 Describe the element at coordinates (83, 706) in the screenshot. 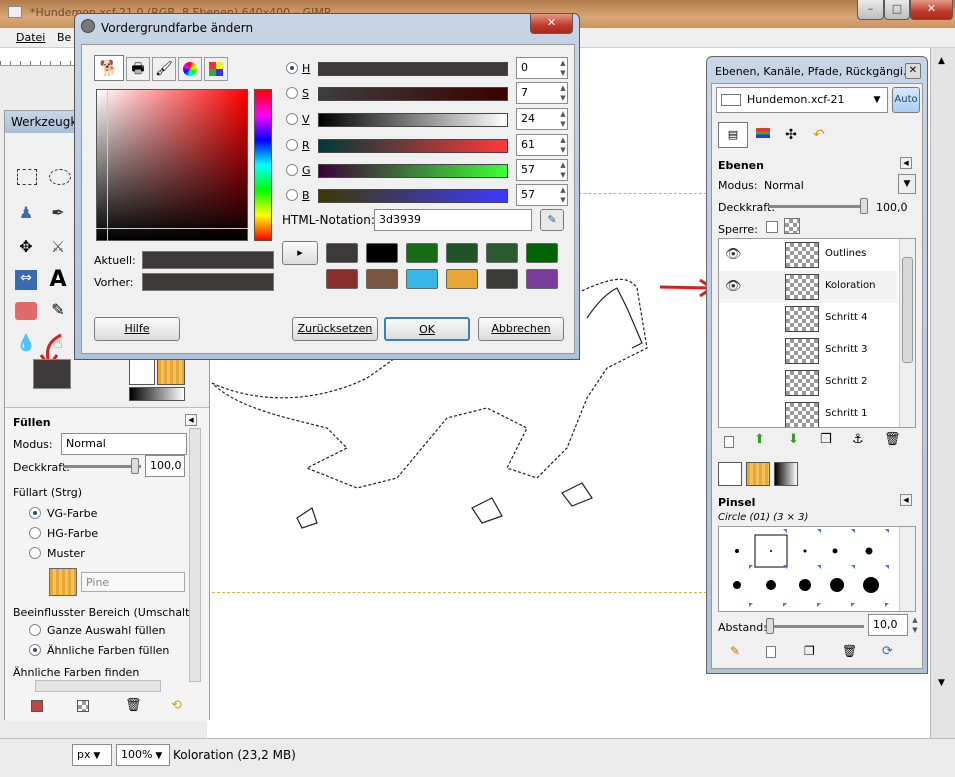

I see `restore-options-icon` at that location.